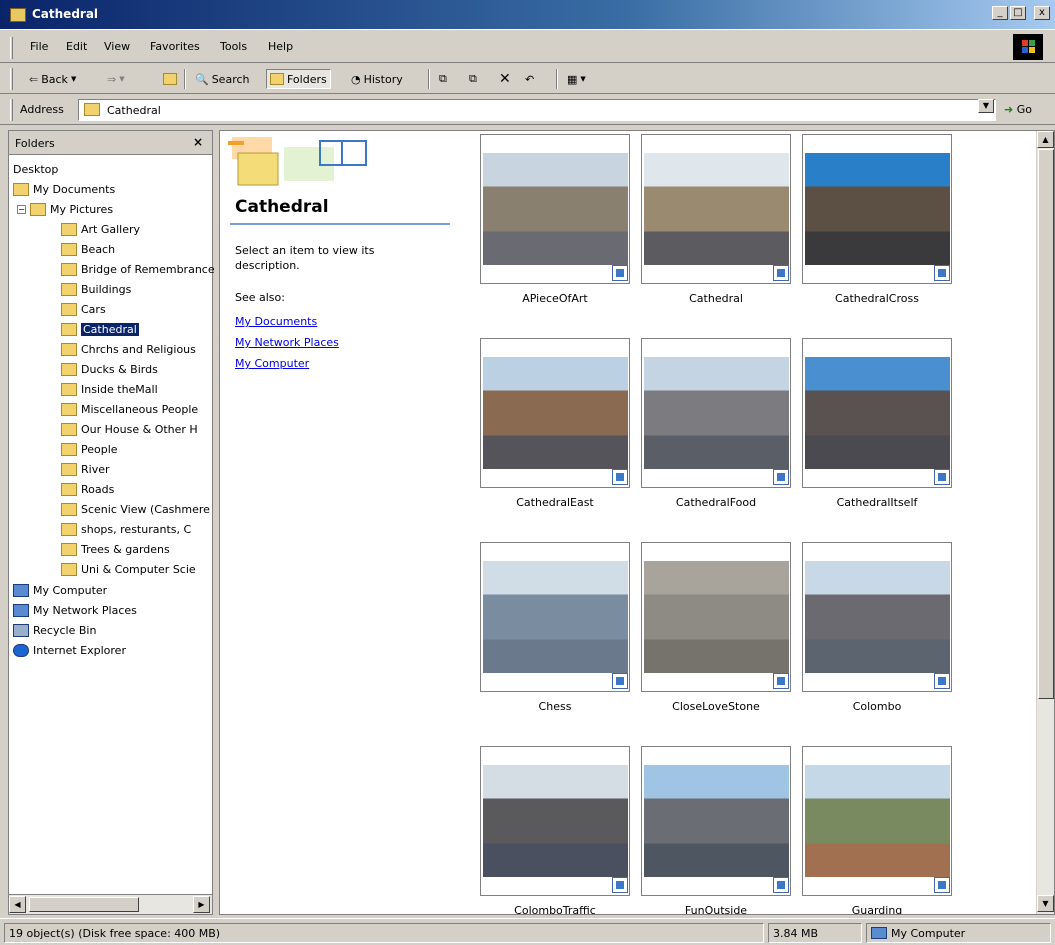  What do you see at coordinates (1045, 903) in the screenshot?
I see `scroll-down-button: ▼` at bounding box center [1045, 903].